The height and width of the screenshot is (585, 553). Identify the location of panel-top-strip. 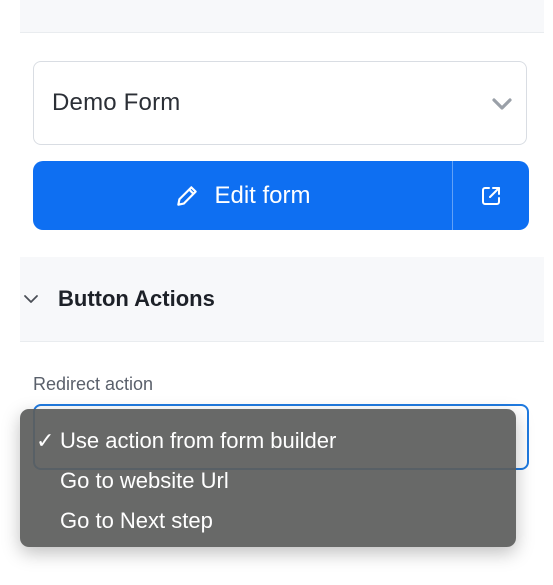
(282, 16).